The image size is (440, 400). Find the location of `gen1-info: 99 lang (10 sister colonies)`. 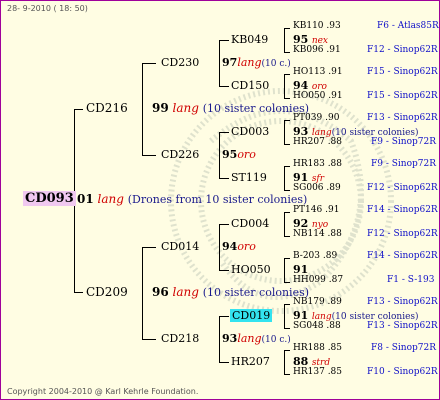

gen1-info: 99 lang (10 sister colonies) is located at coordinates (231, 108).